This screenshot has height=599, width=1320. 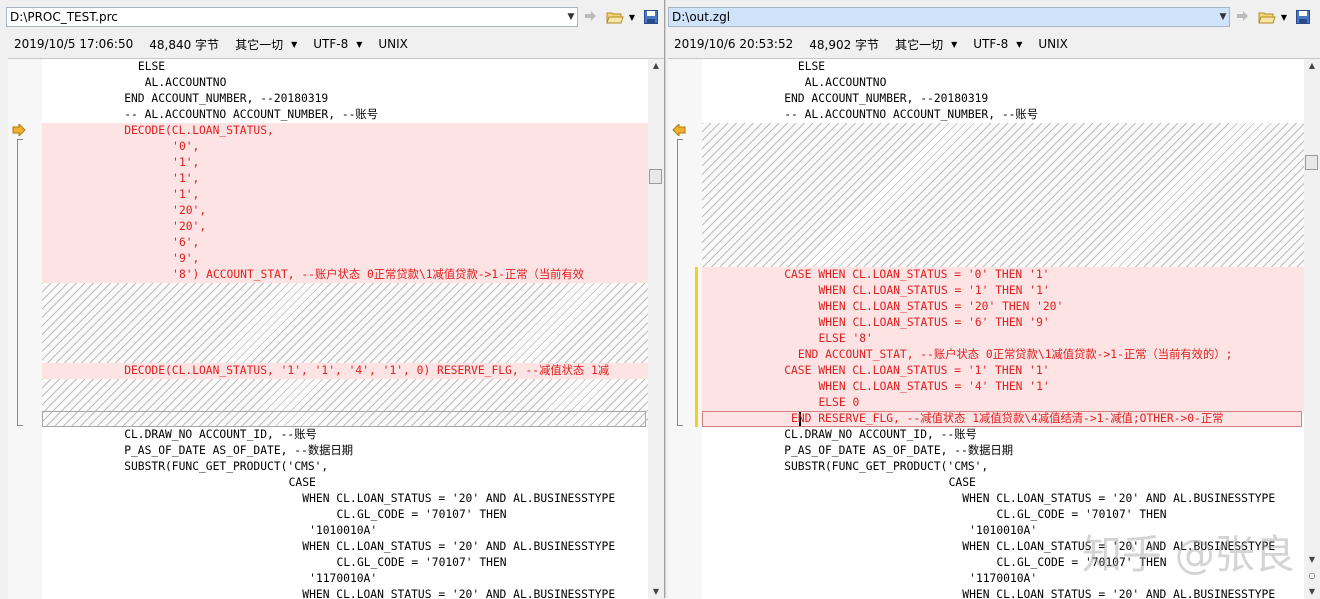 What do you see at coordinates (292, 17) in the screenshot?
I see `left-path-combobox: D:\PROC_TEST.prc ▼` at bounding box center [292, 17].